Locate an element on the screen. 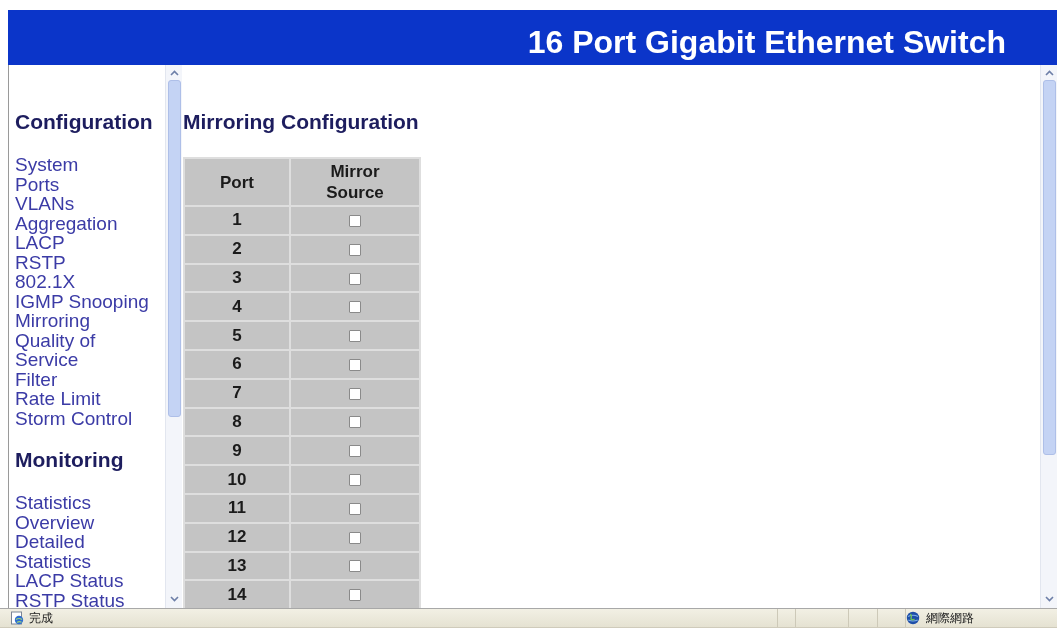  nav-link: 802.1X is located at coordinates (45, 282).